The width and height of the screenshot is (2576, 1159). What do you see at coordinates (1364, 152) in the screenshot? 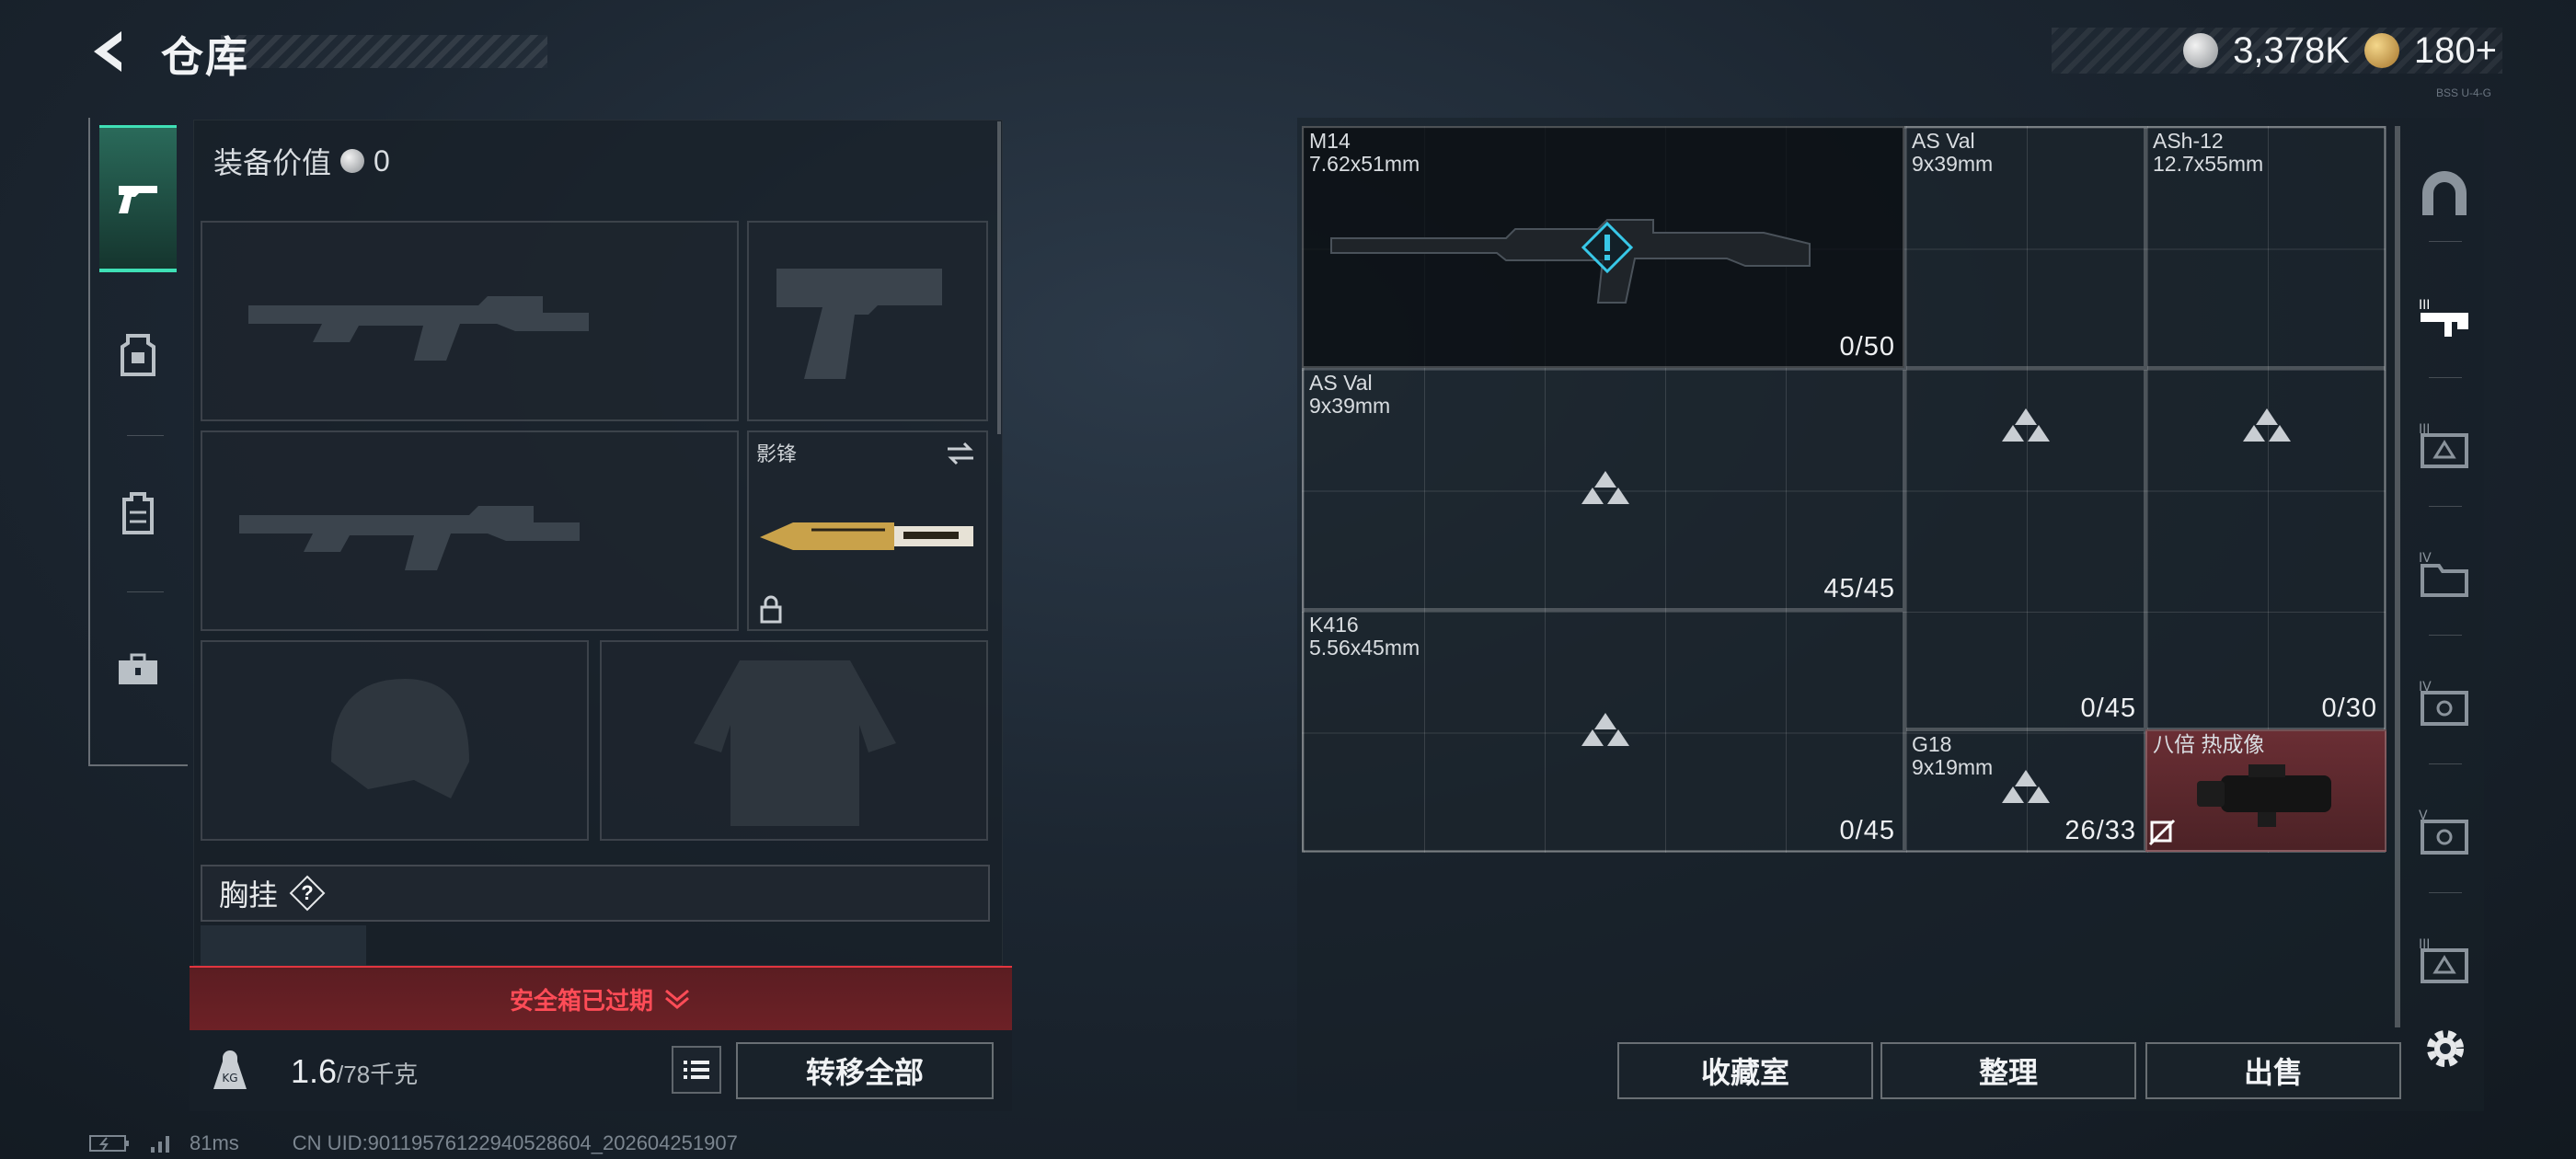
I see `item-label: M14 7.62x51mm` at bounding box center [1364, 152].